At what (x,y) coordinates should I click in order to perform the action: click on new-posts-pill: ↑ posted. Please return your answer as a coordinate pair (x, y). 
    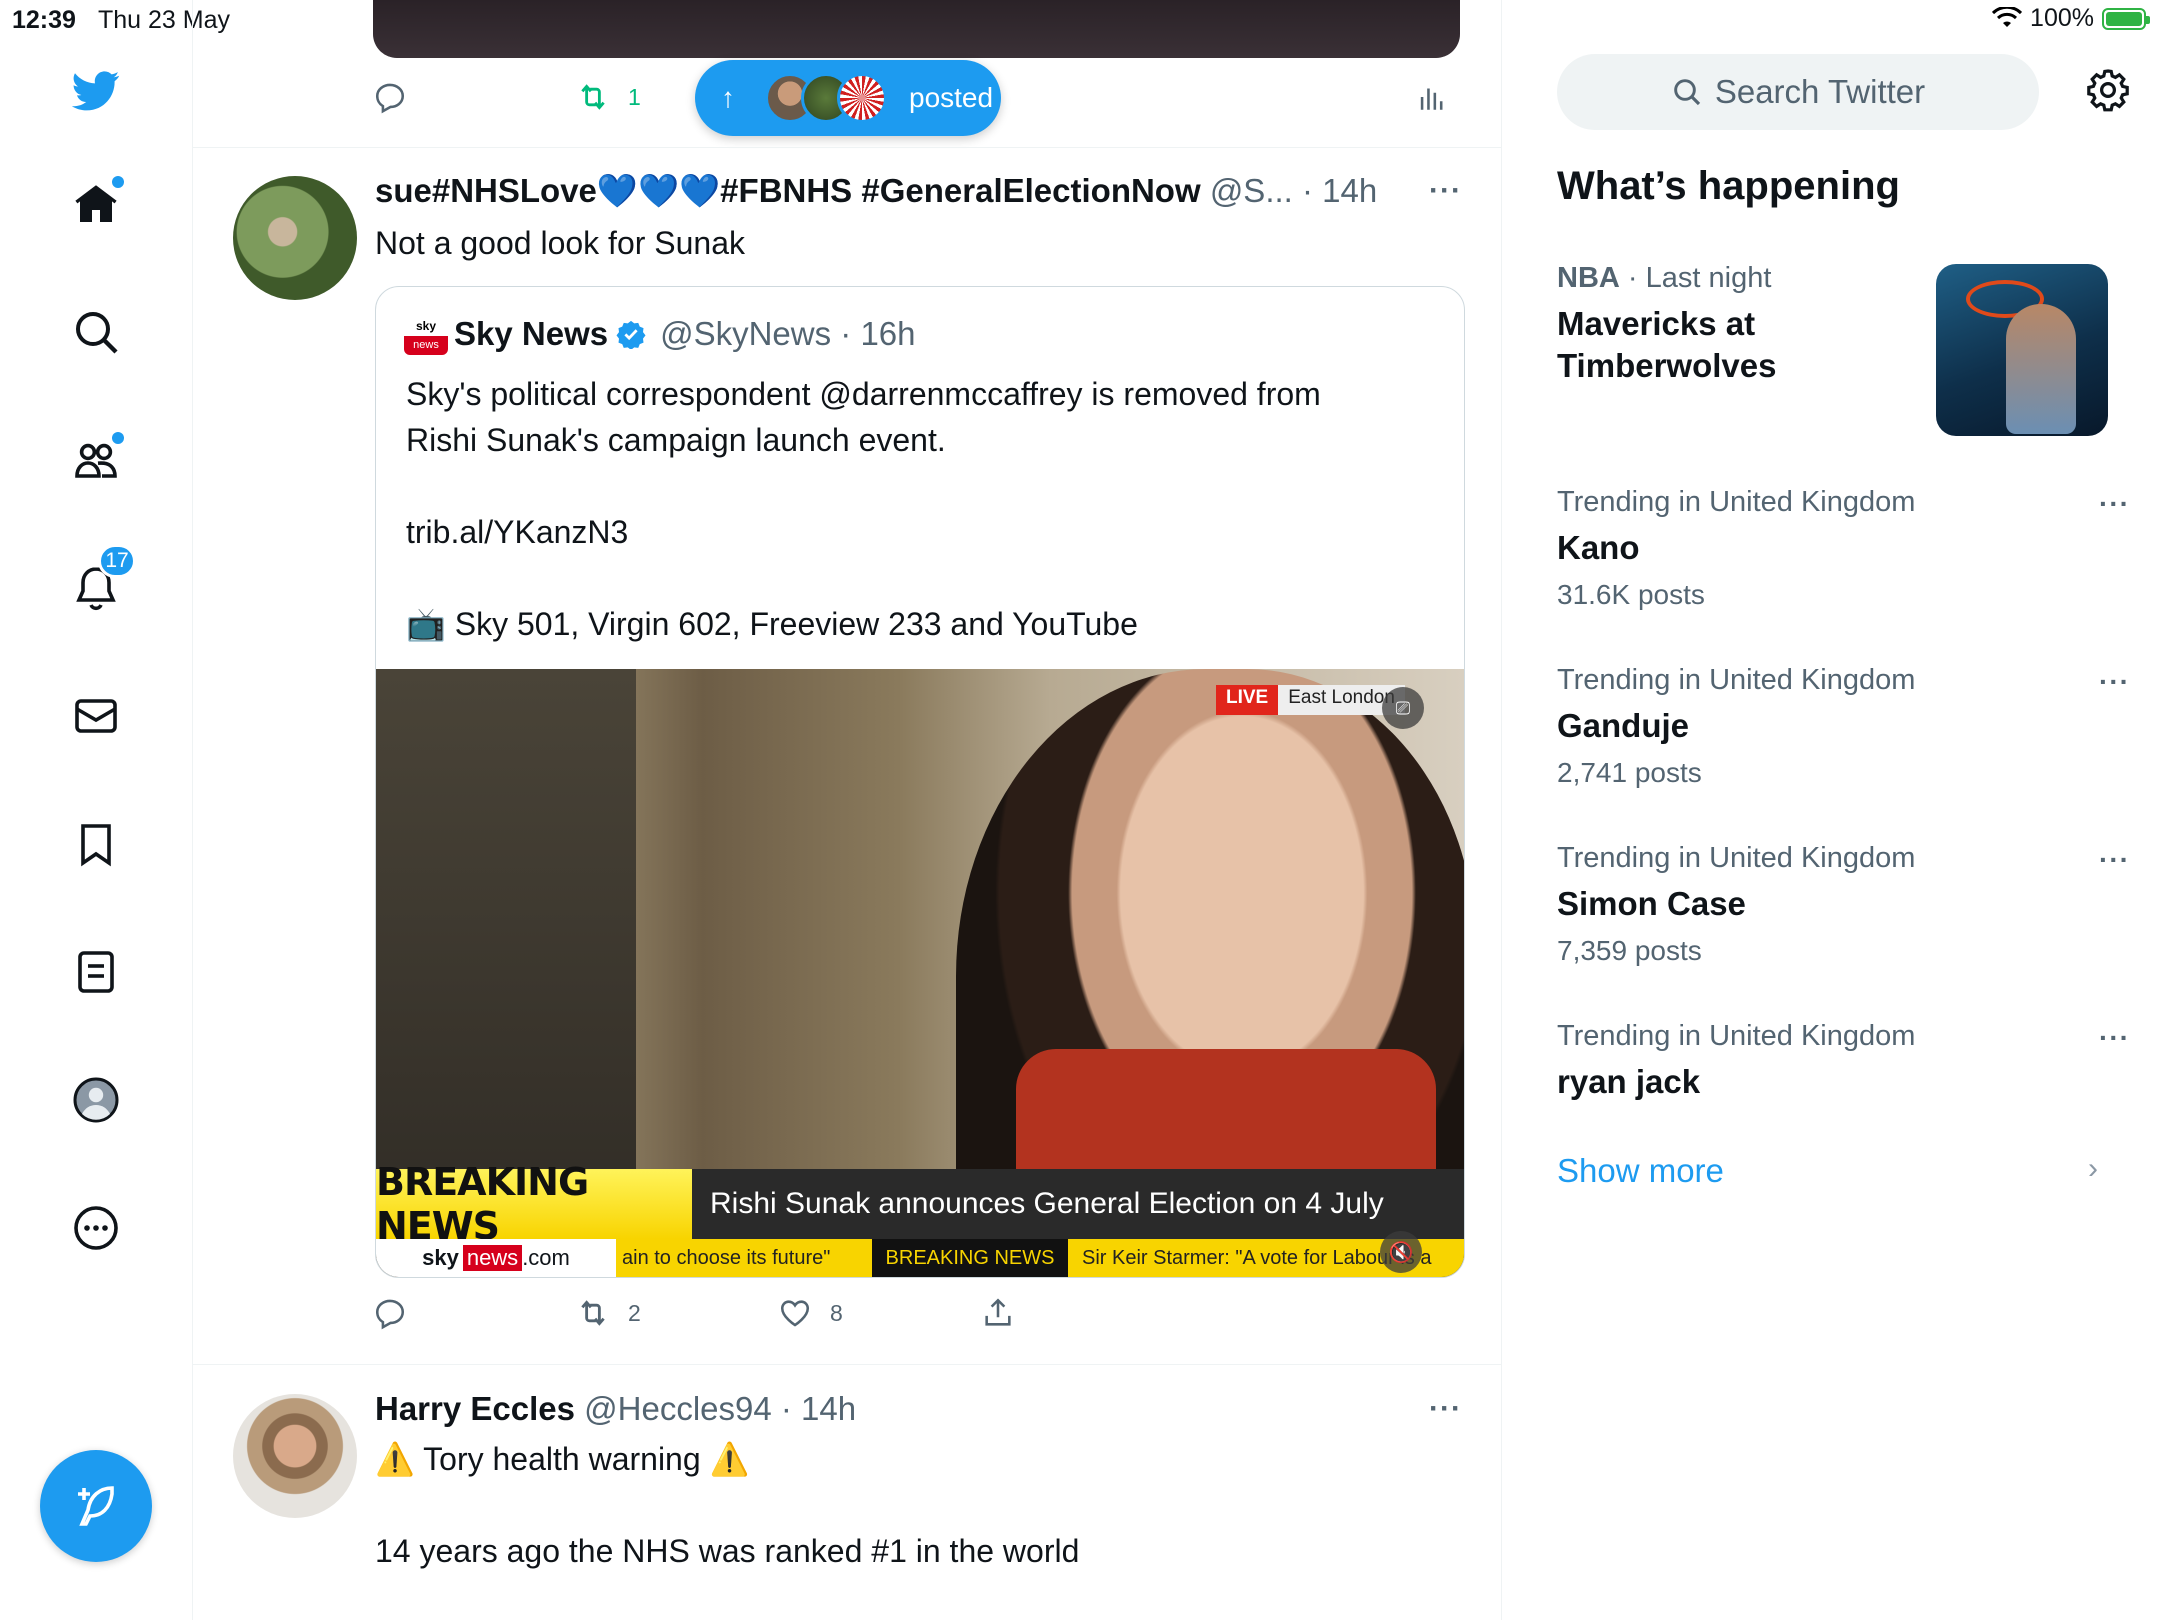
    Looking at the image, I should click on (848, 98).